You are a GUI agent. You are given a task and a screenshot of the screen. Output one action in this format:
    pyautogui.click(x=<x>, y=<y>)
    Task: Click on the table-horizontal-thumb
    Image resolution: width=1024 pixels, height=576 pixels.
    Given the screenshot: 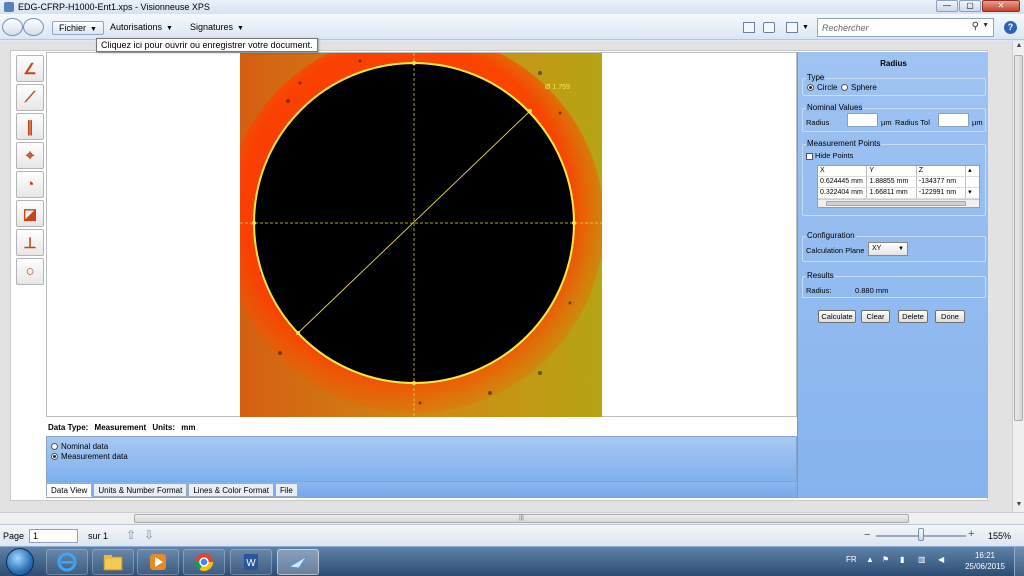 What is the action you would take?
    pyautogui.click(x=896, y=203)
    